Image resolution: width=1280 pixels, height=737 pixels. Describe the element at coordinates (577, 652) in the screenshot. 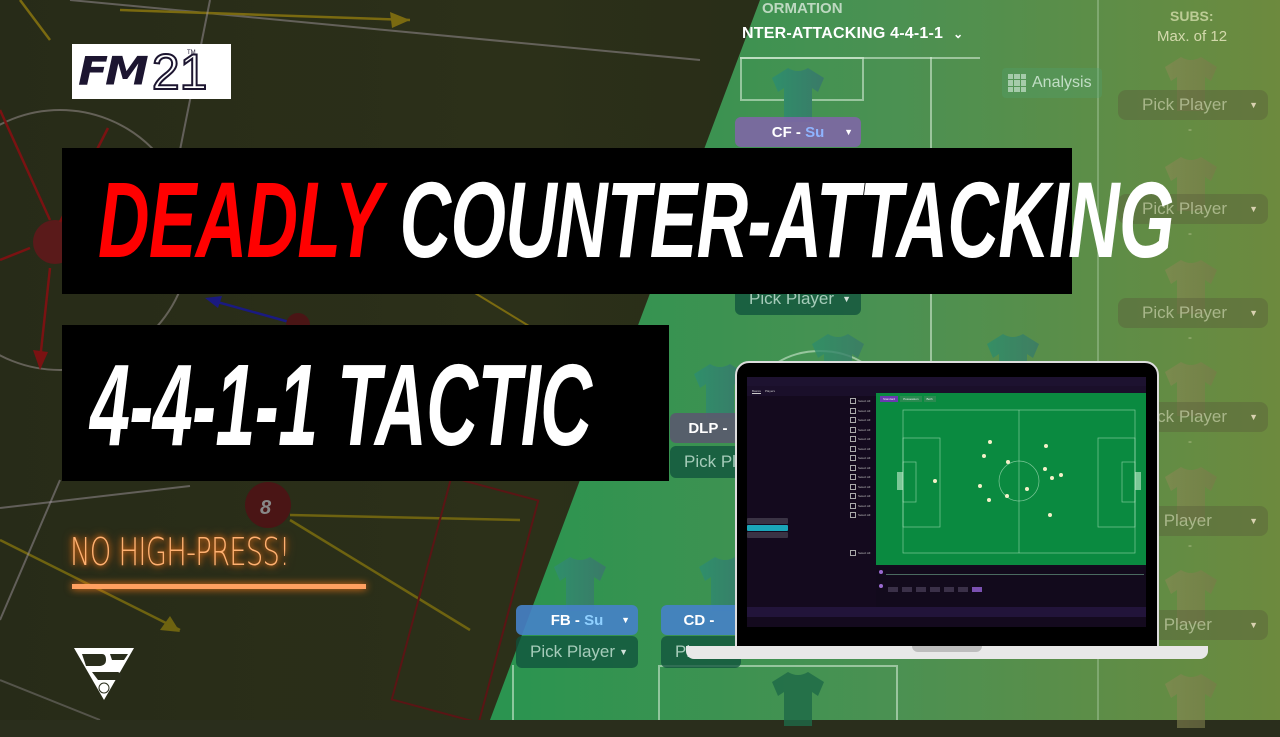

I see `pick-player-dropdown: Pick Player ▼` at that location.